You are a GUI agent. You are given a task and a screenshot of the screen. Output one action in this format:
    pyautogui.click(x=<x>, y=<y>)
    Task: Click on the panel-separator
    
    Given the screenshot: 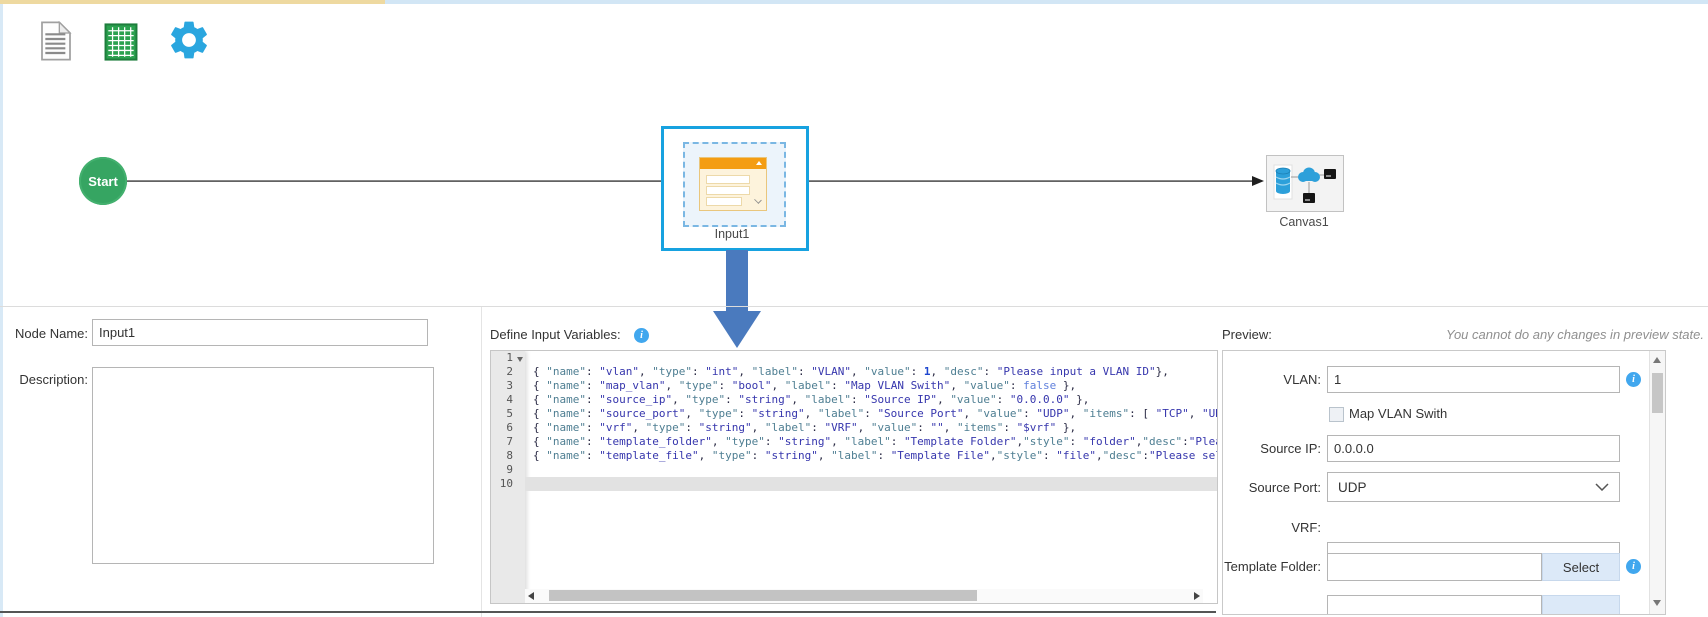 What is the action you would take?
    pyautogui.click(x=854, y=306)
    